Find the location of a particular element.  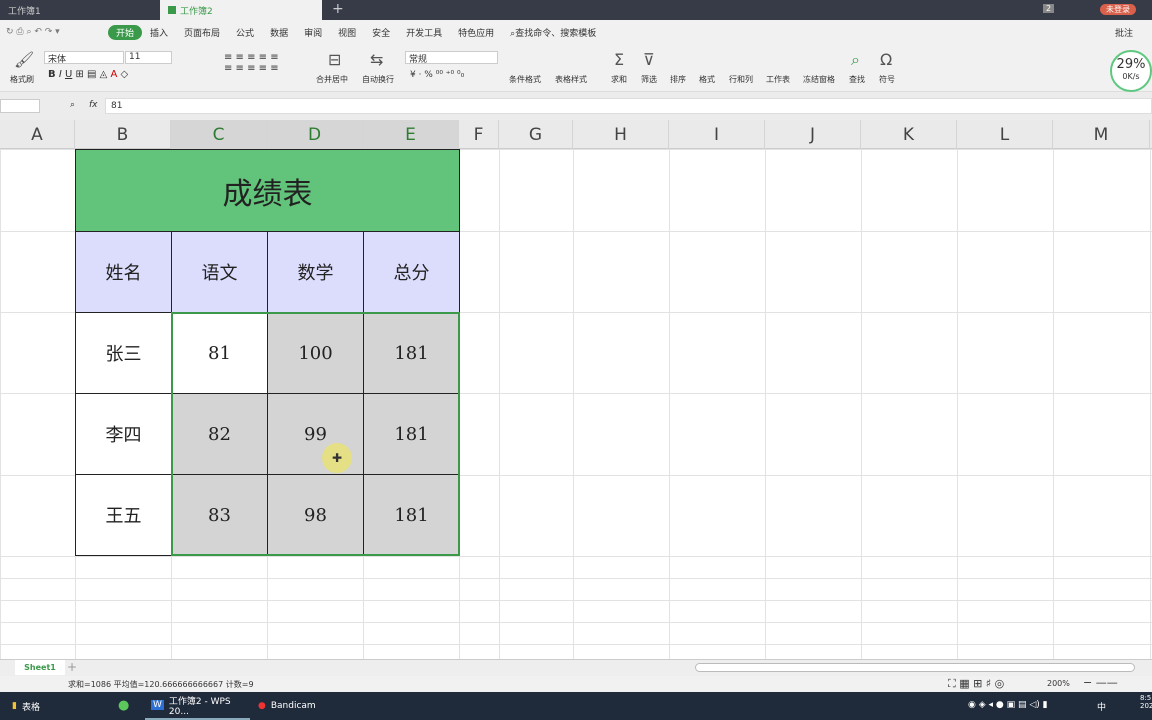

format-painter-button: 格式刷 is located at coordinates (22, 79).